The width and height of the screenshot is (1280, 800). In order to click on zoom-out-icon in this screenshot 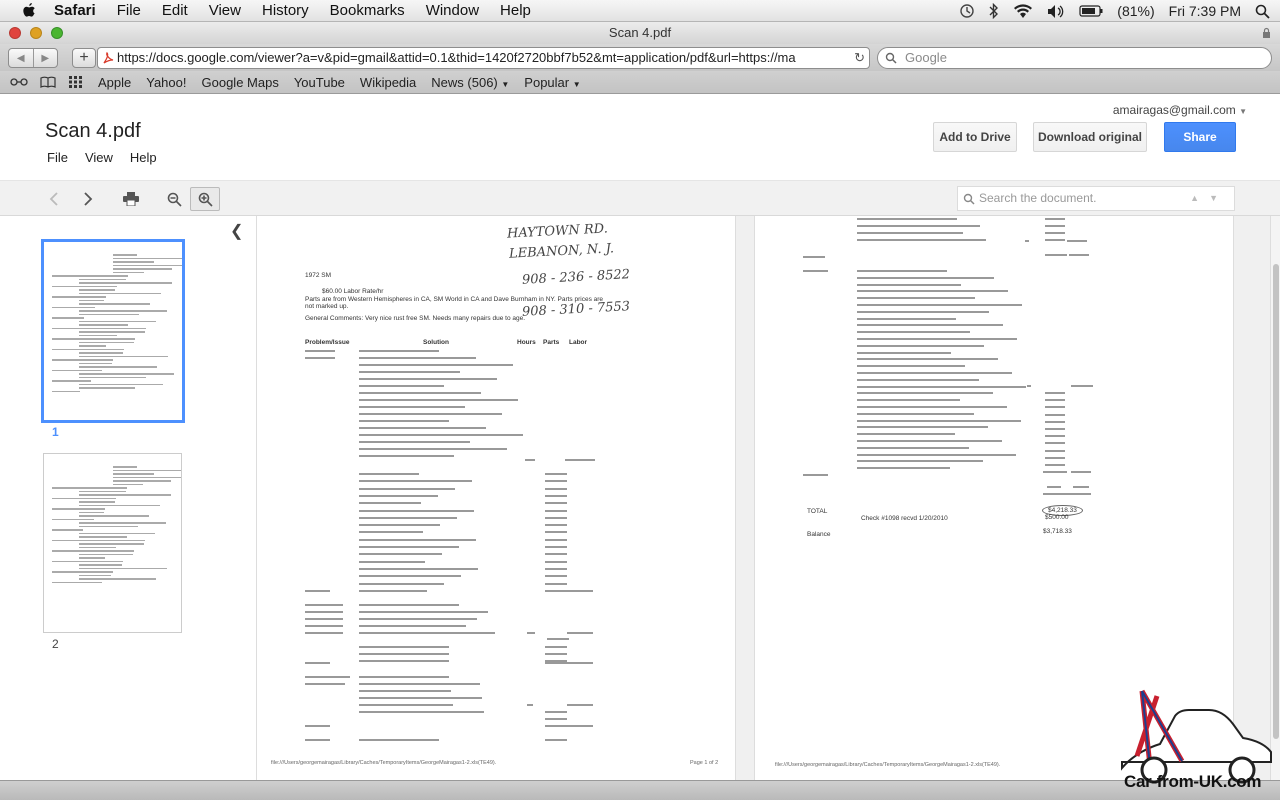, I will do `click(174, 199)`.